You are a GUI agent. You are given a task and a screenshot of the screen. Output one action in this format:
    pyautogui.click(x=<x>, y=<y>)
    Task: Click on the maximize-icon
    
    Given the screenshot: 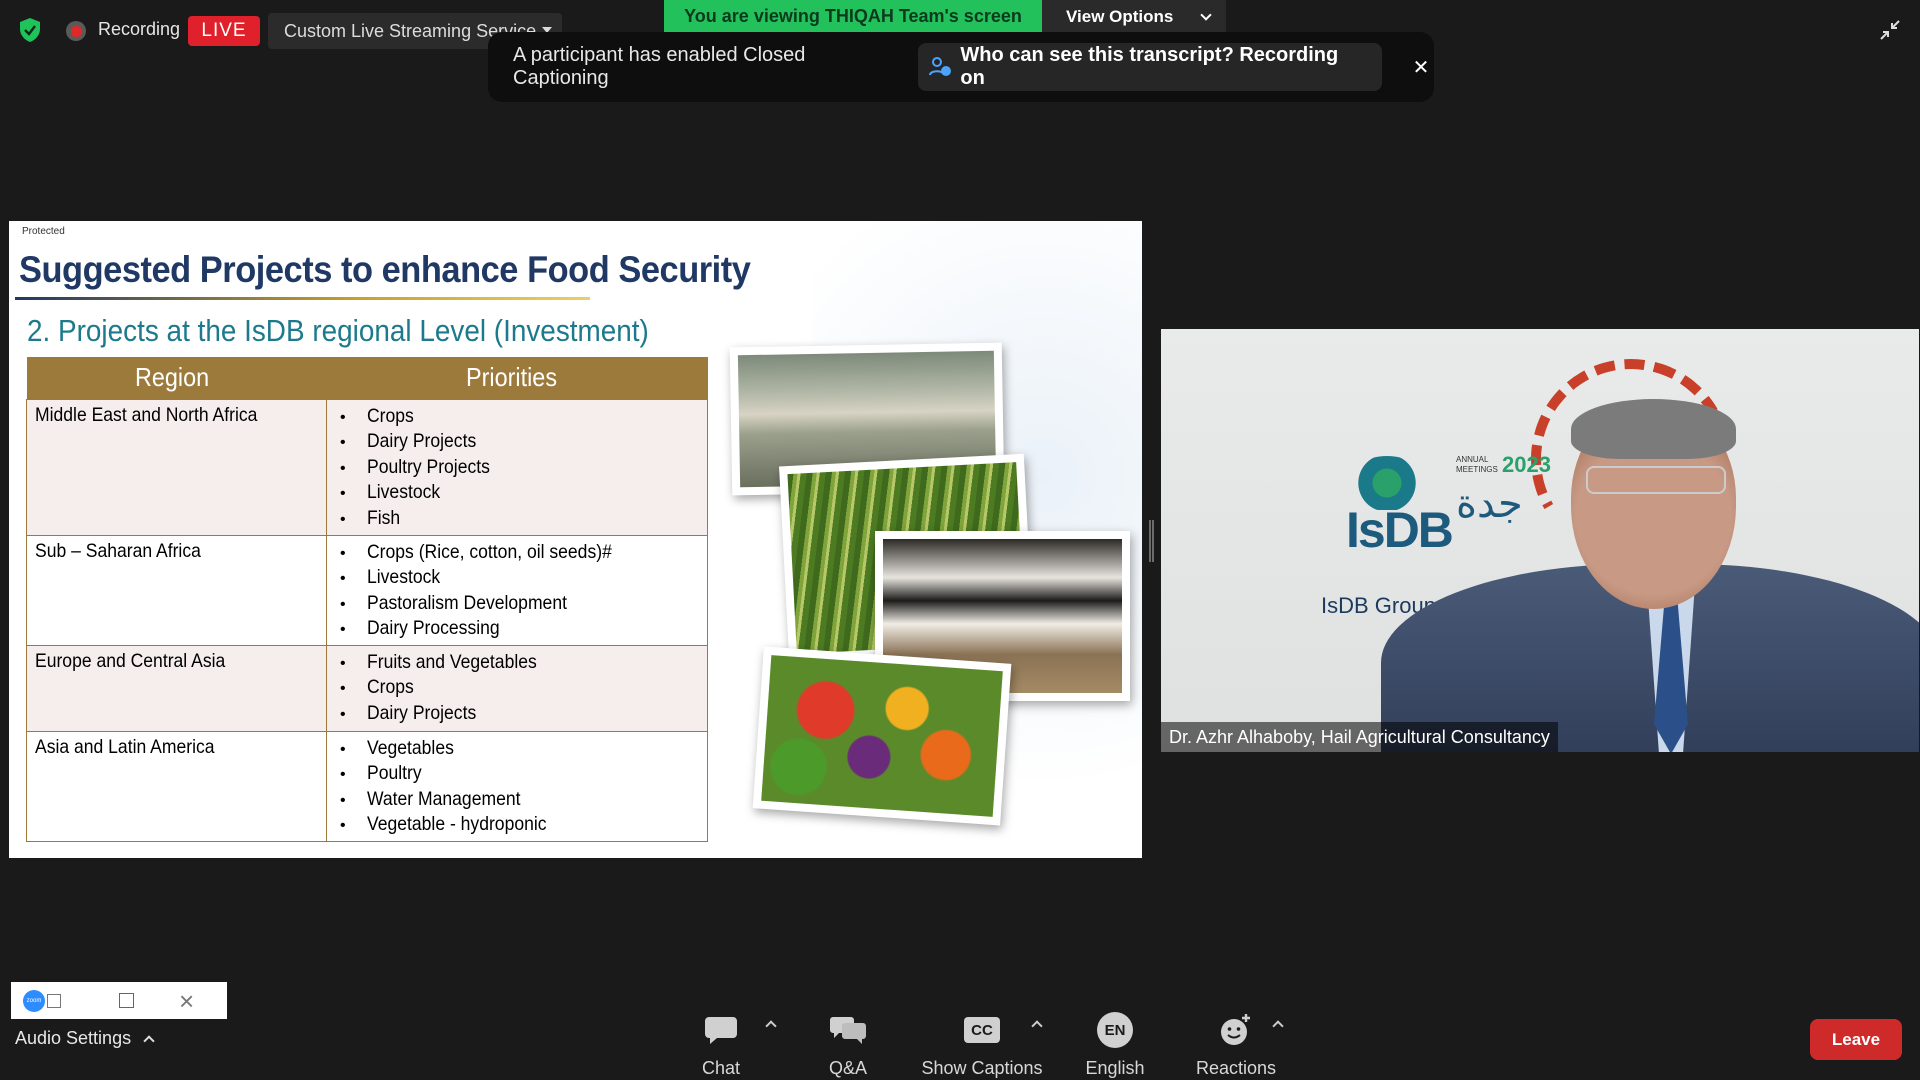 What is the action you would take?
    pyautogui.click(x=126, y=1000)
    